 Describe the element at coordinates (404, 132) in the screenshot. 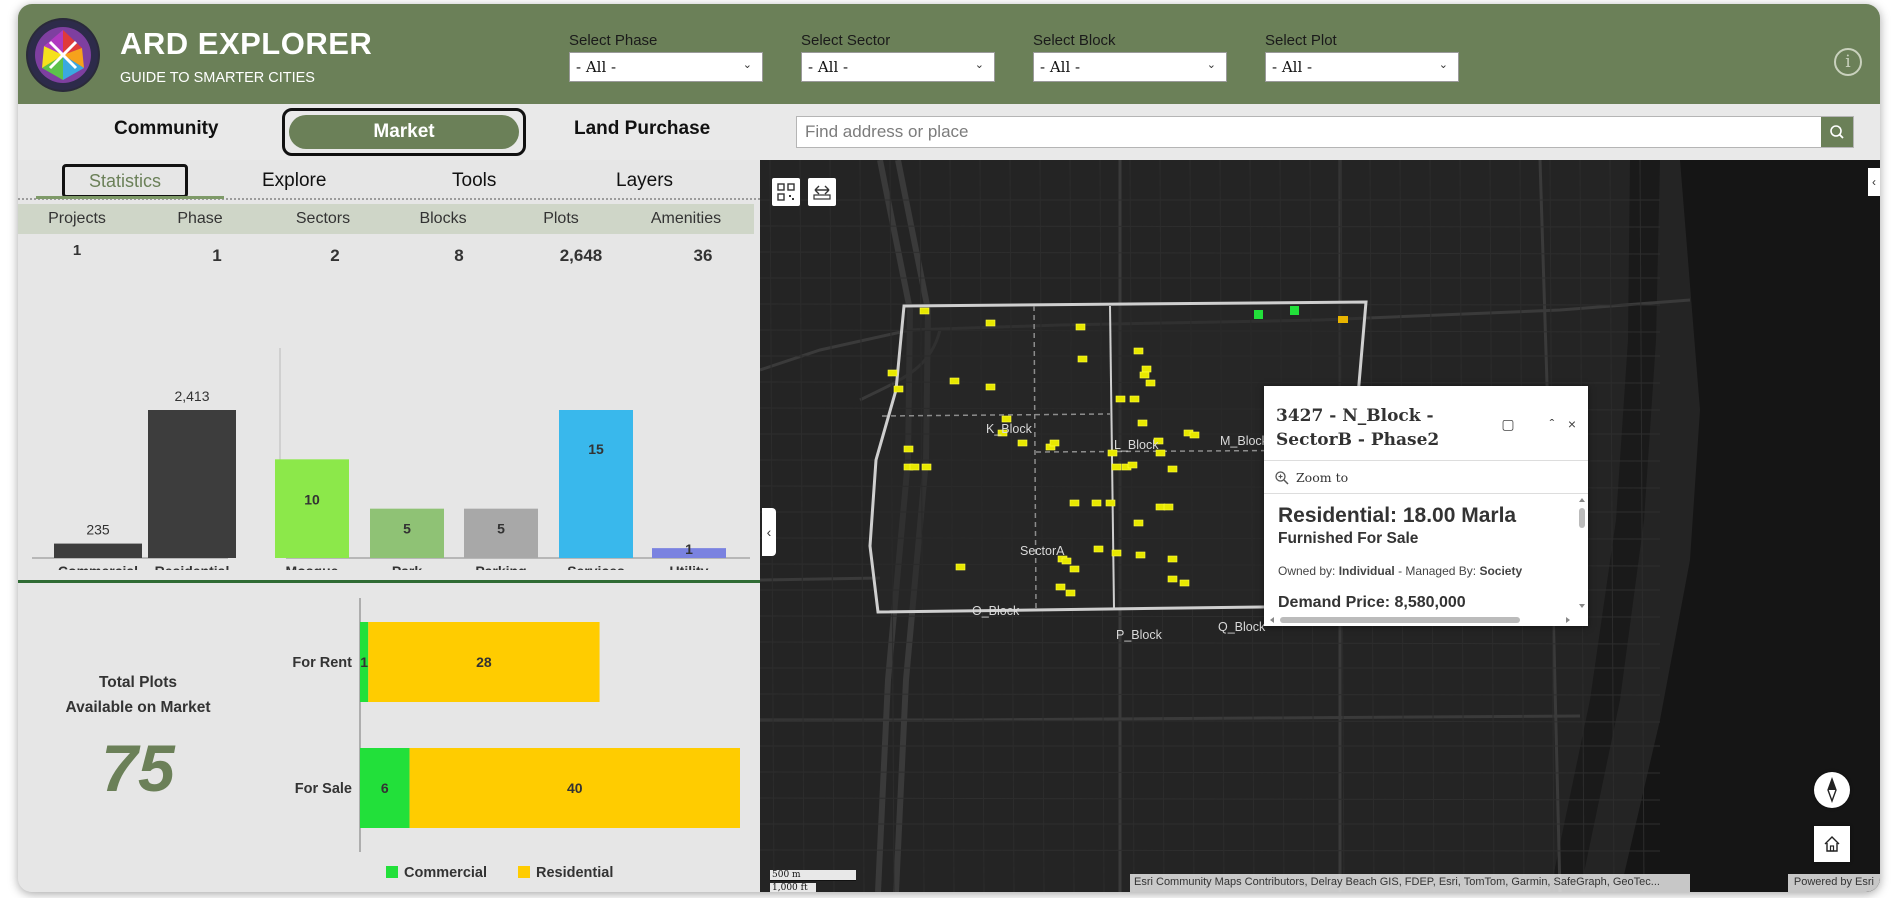

I see `tab-market: Market` at that location.